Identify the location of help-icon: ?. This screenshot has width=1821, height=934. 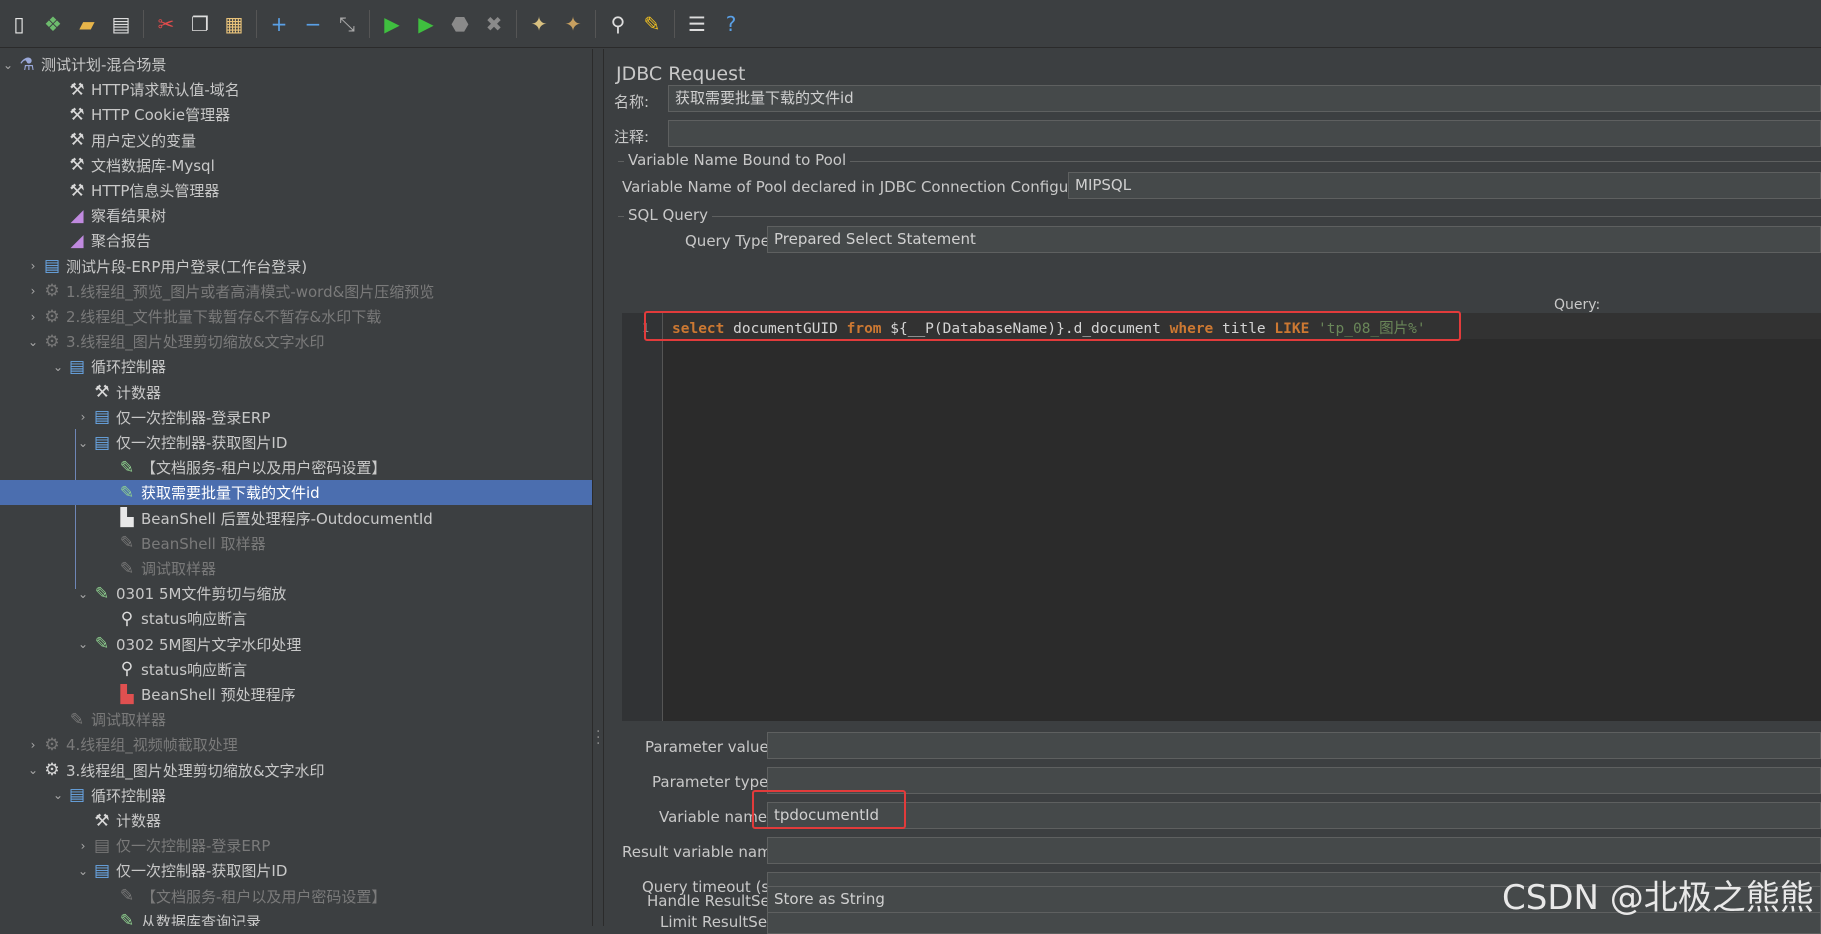
(731, 24).